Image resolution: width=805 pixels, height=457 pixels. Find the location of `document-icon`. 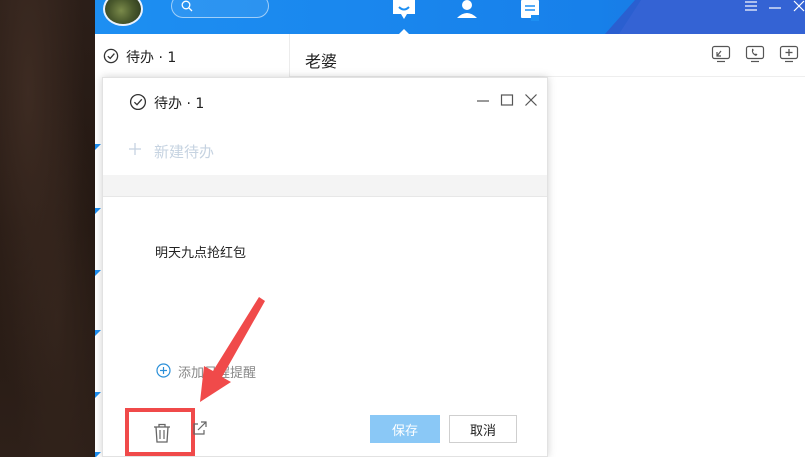

document-icon is located at coordinates (530, 11).